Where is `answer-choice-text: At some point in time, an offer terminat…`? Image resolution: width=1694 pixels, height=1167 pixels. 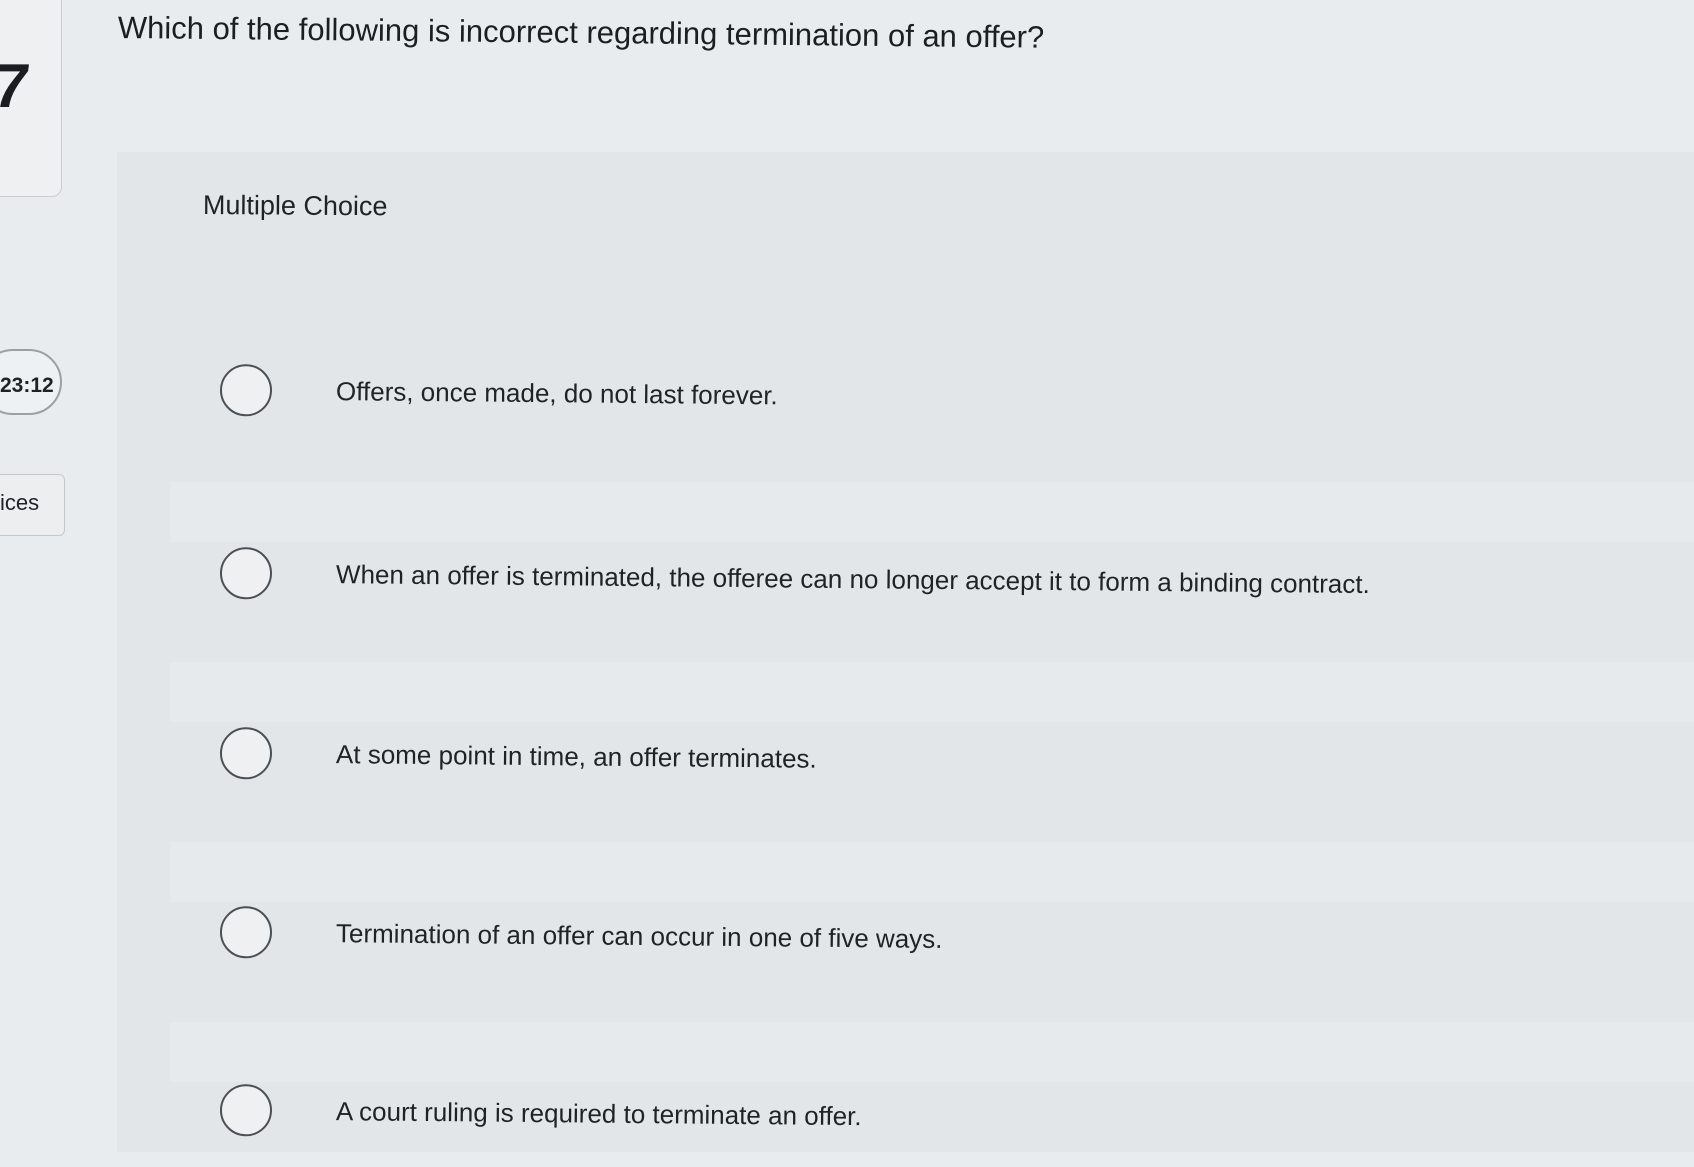
answer-choice-text: At some point in time, an offer terminat… is located at coordinates (576, 756).